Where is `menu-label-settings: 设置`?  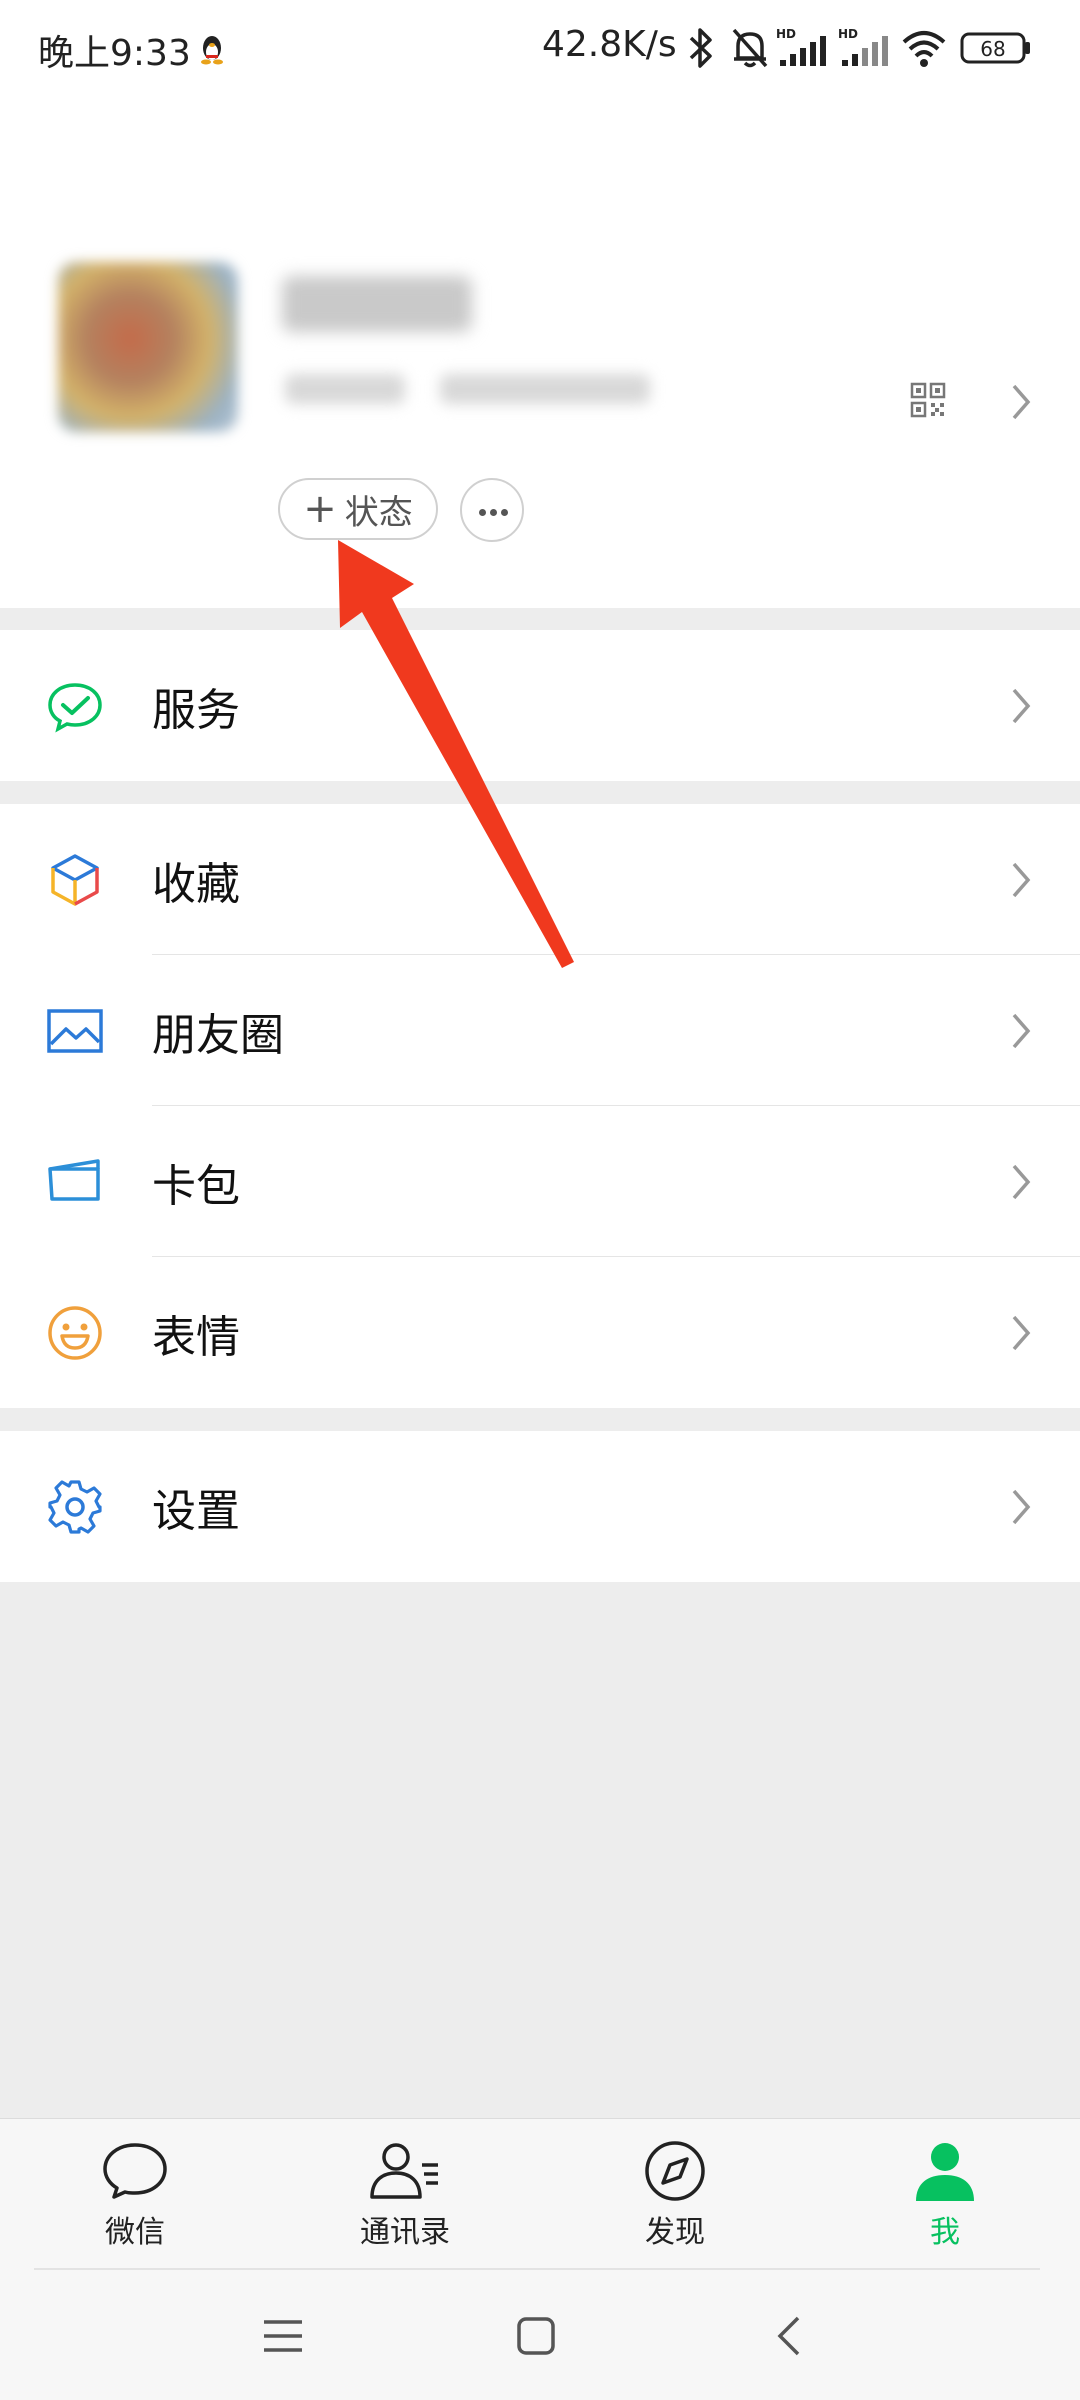
menu-label-settings: 设置 is located at coordinates (196, 1511).